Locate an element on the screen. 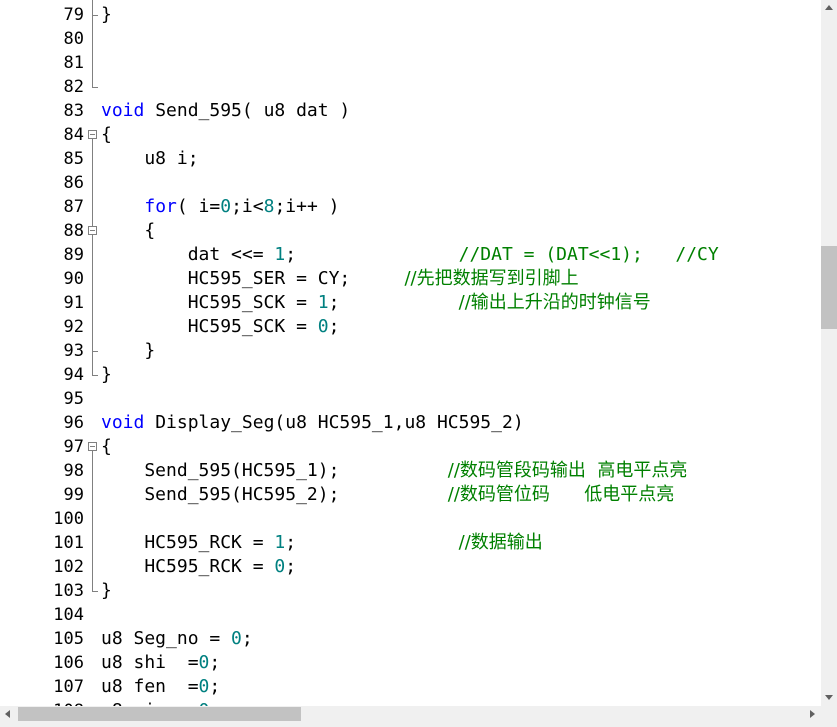 This screenshot has height=727, width=837. code-token: Send_595(HC595_2); is located at coordinates (274, 494).